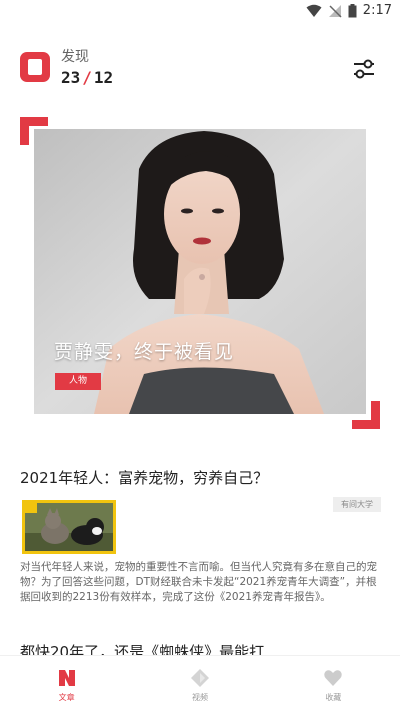 Image resolution: width=400 pixels, height=712 pixels. Describe the element at coordinates (199, 697) in the screenshot. I see `nav-label-videos: 视频` at that location.